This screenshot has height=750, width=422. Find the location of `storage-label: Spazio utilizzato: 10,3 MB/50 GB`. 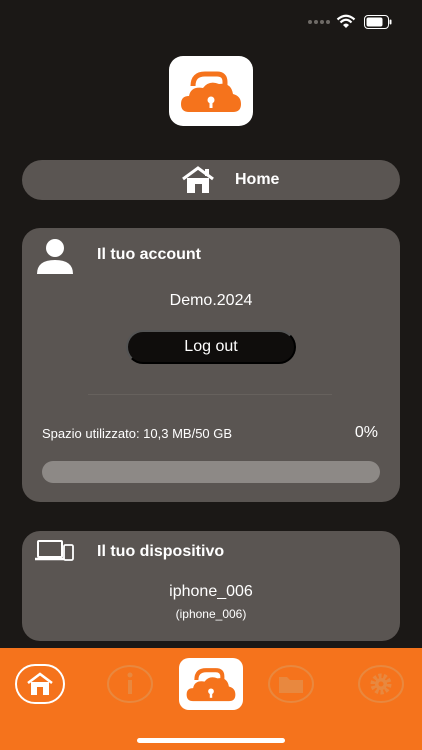

storage-label: Spazio utilizzato: 10,3 MB/50 GB is located at coordinates (137, 433).